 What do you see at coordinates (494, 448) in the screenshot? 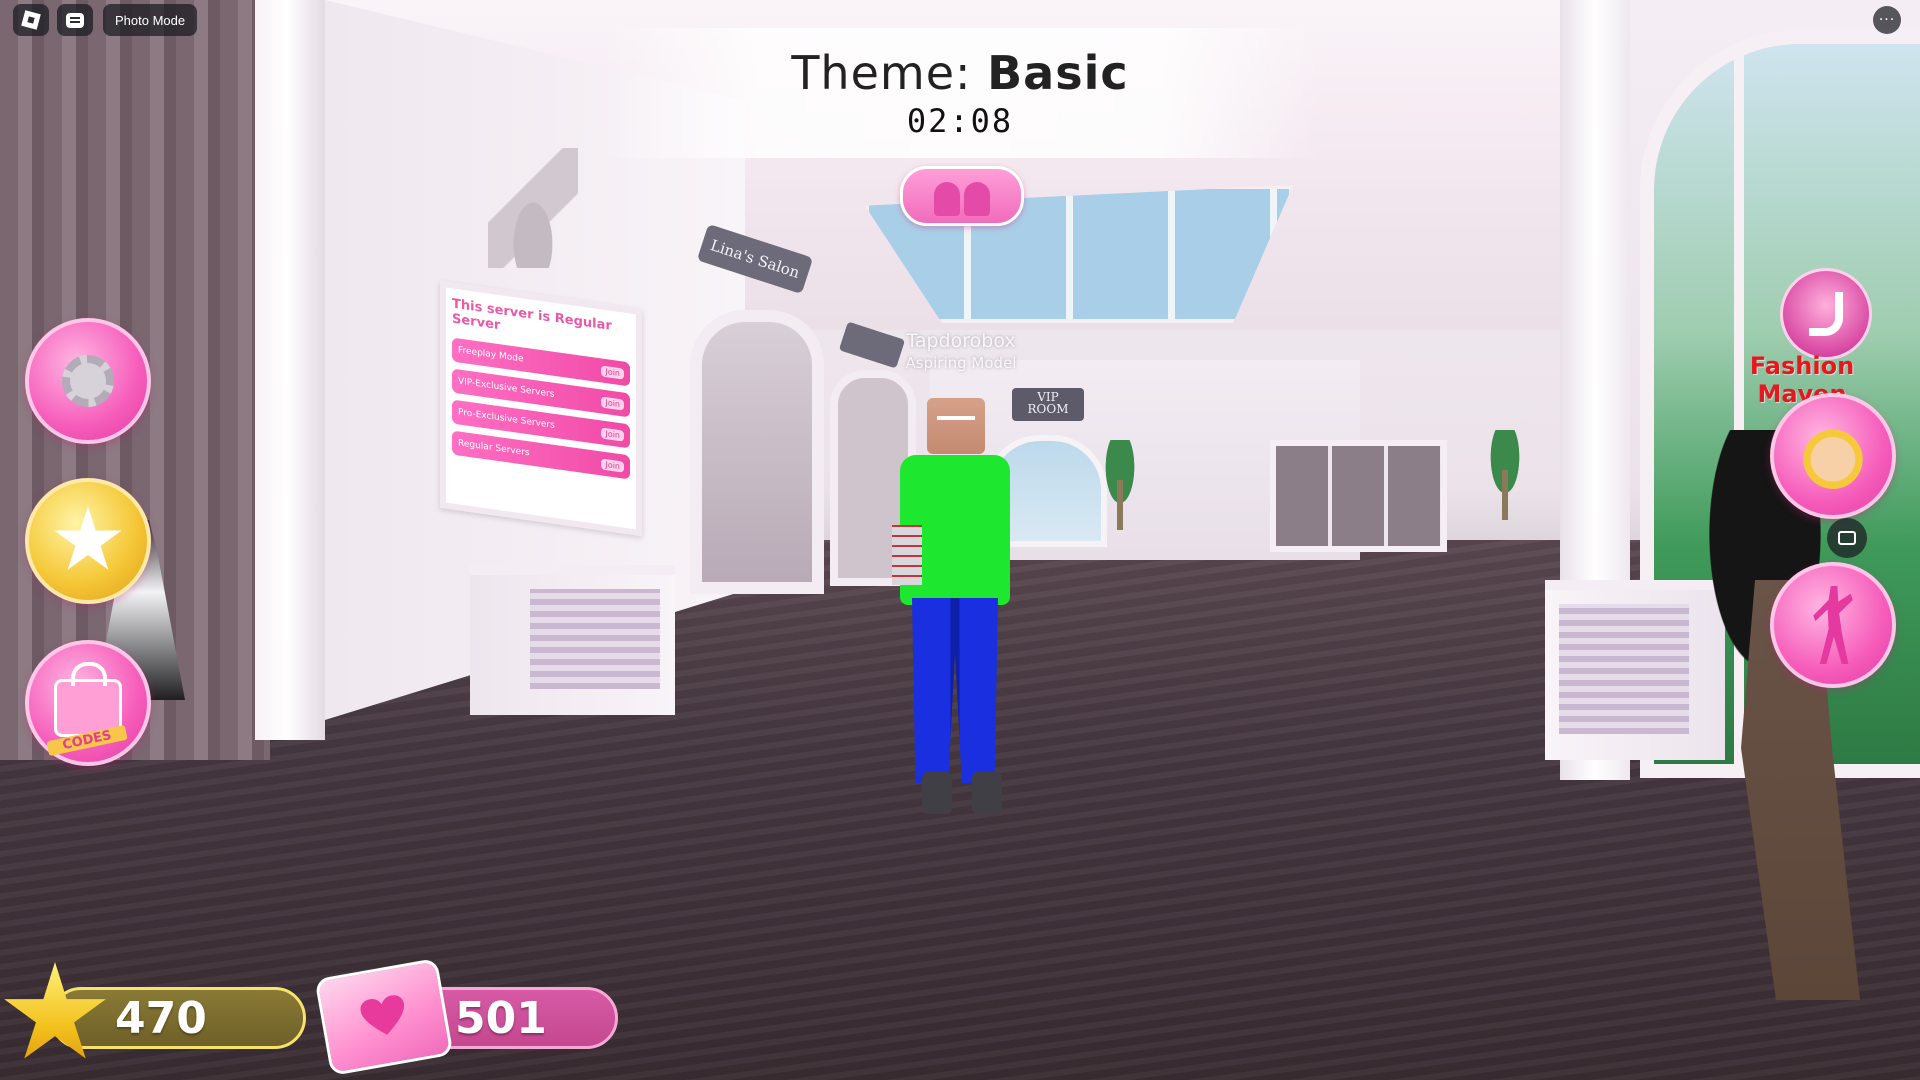
I see `server-row-label: Regular Servers` at bounding box center [494, 448].